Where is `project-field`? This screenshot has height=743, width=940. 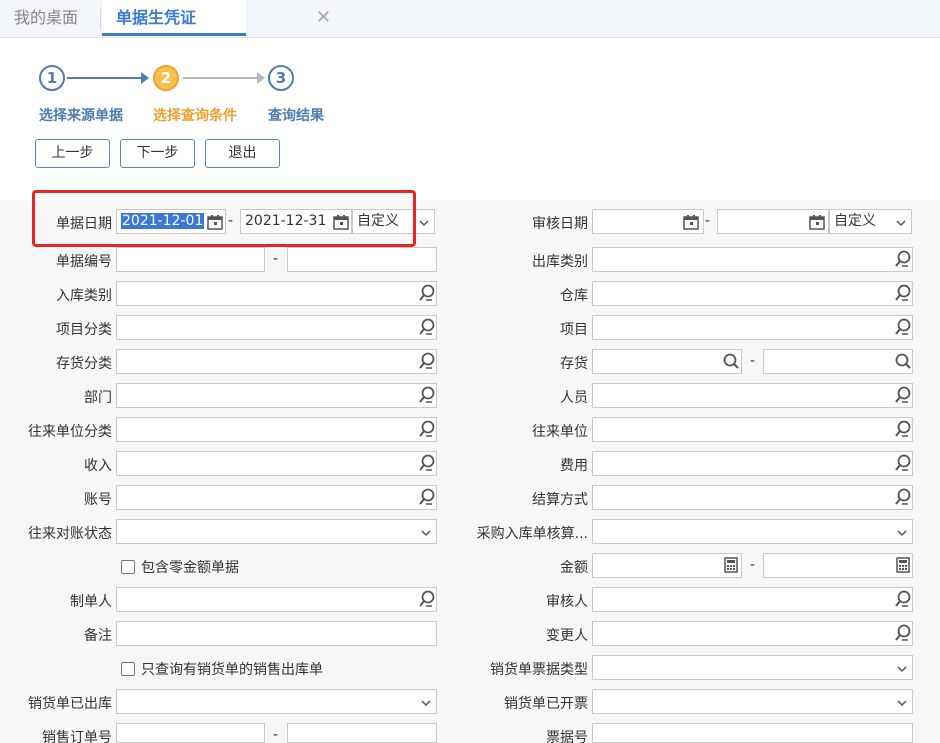
project-field is located at coordinates (752, 327).